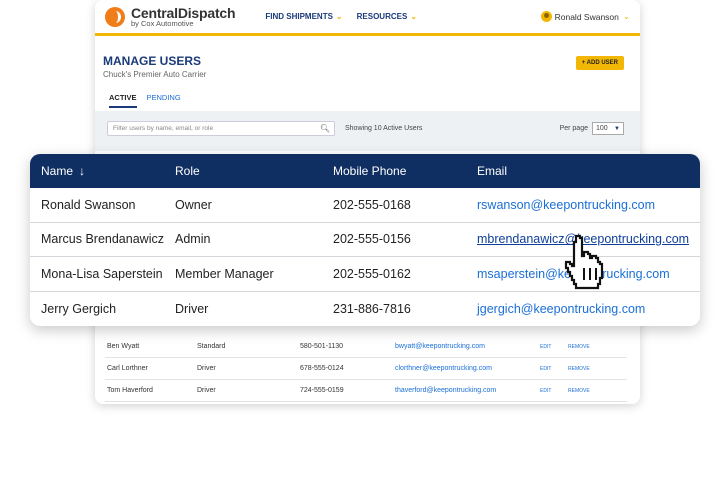  What do you see at coordinates (372, 204) in the screenshot?
I see `cell-phone: 202-555-0168` at bounding box center [372, 204].